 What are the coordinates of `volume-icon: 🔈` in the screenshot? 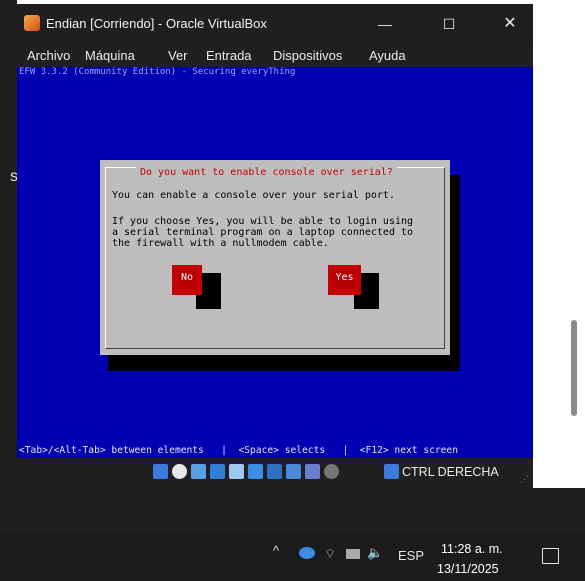 It's located at (375, 553).